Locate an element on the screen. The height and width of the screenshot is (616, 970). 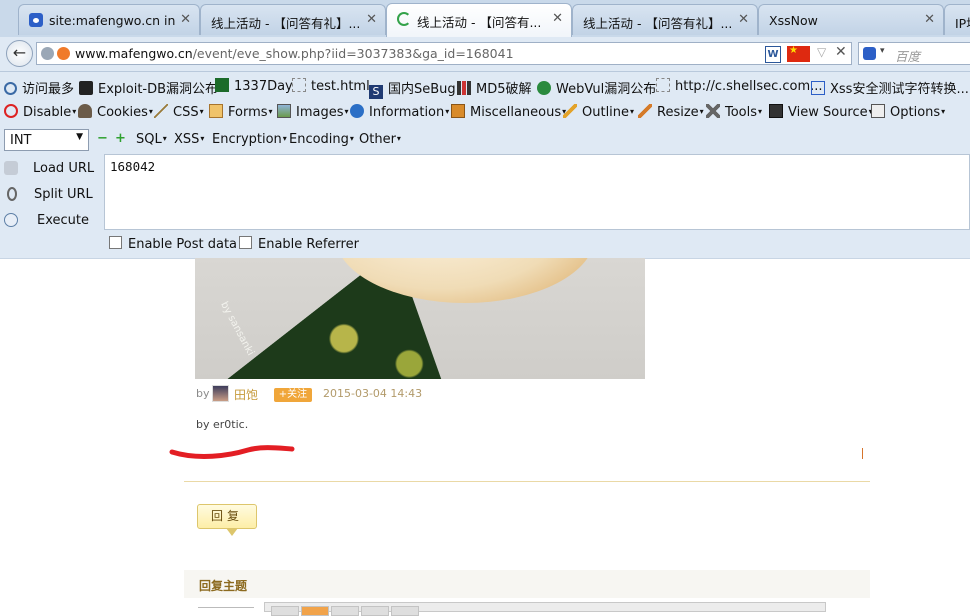
hackbar-options: Enable Post data Enable Referrer is located at coordinates (485, 244).